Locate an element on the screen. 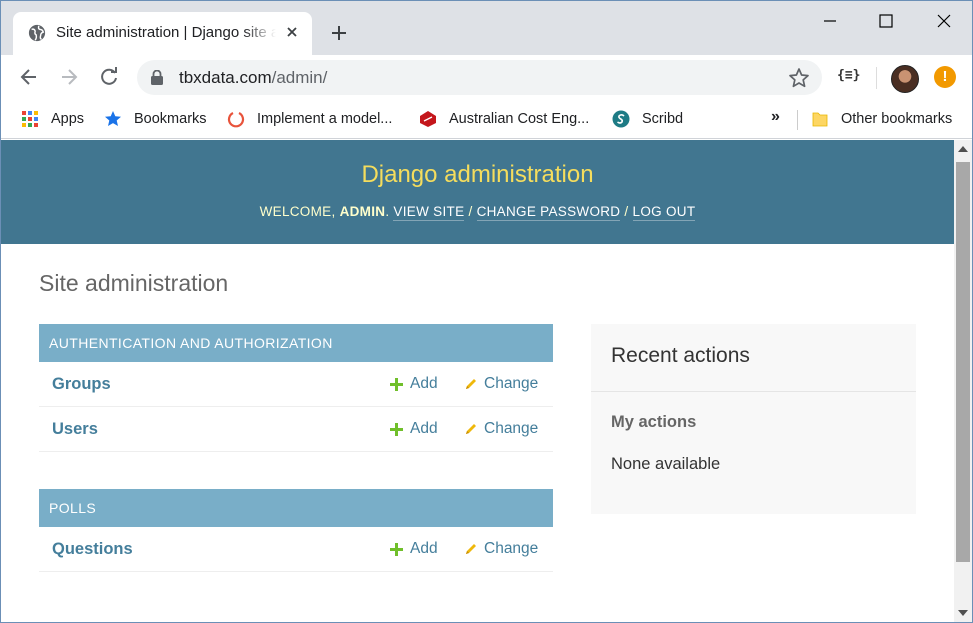  module-caption: Polls is located at coordinates (296, 508).